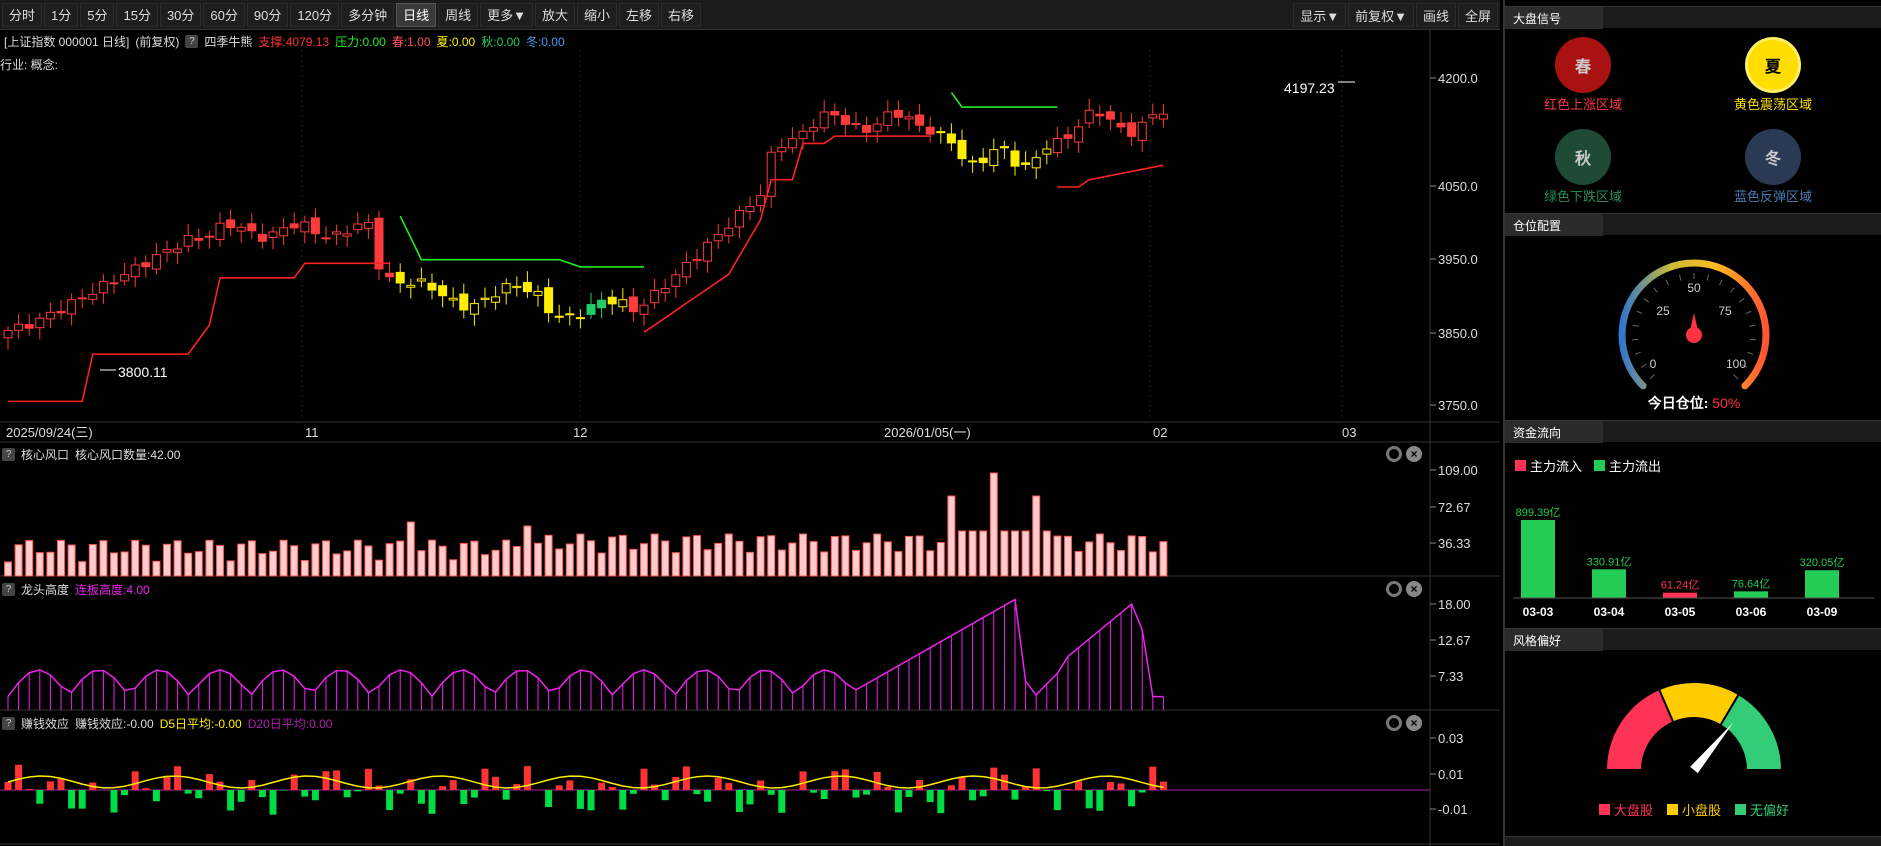 This screenshot has width=1881, height=846. I want to click on fundflow-category-label: 03-09, so click(1822, 612).